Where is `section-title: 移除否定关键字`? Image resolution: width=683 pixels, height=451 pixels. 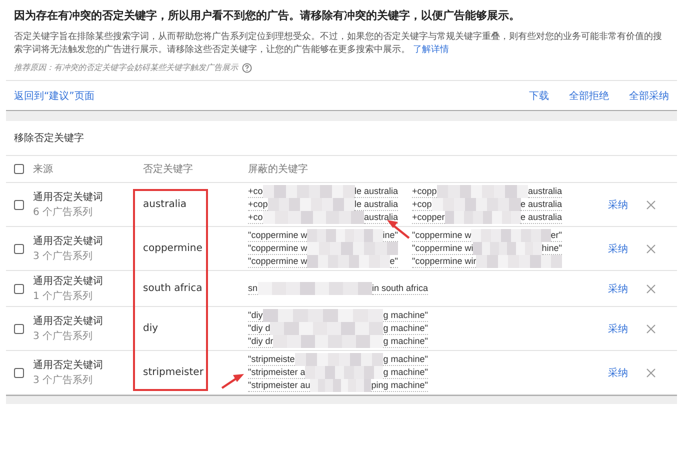 section-title: 移除否定关键字 is located at coordinates (341, 138).